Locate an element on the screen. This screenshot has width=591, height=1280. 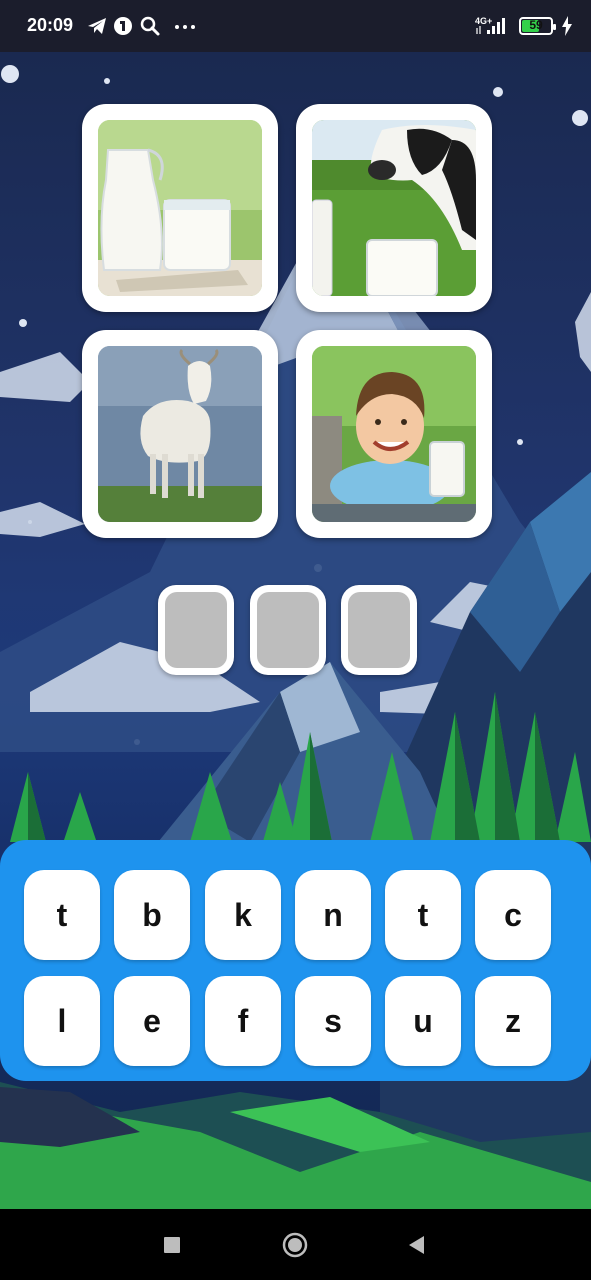
home-icon is located at coordinates (295, 1244).